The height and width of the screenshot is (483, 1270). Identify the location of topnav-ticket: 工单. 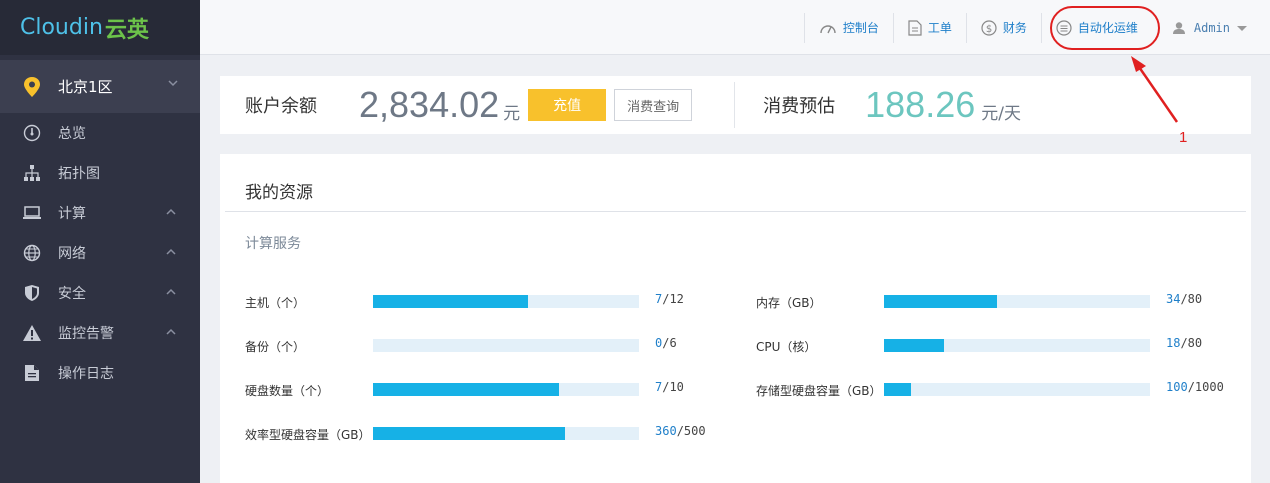
(929, 27).